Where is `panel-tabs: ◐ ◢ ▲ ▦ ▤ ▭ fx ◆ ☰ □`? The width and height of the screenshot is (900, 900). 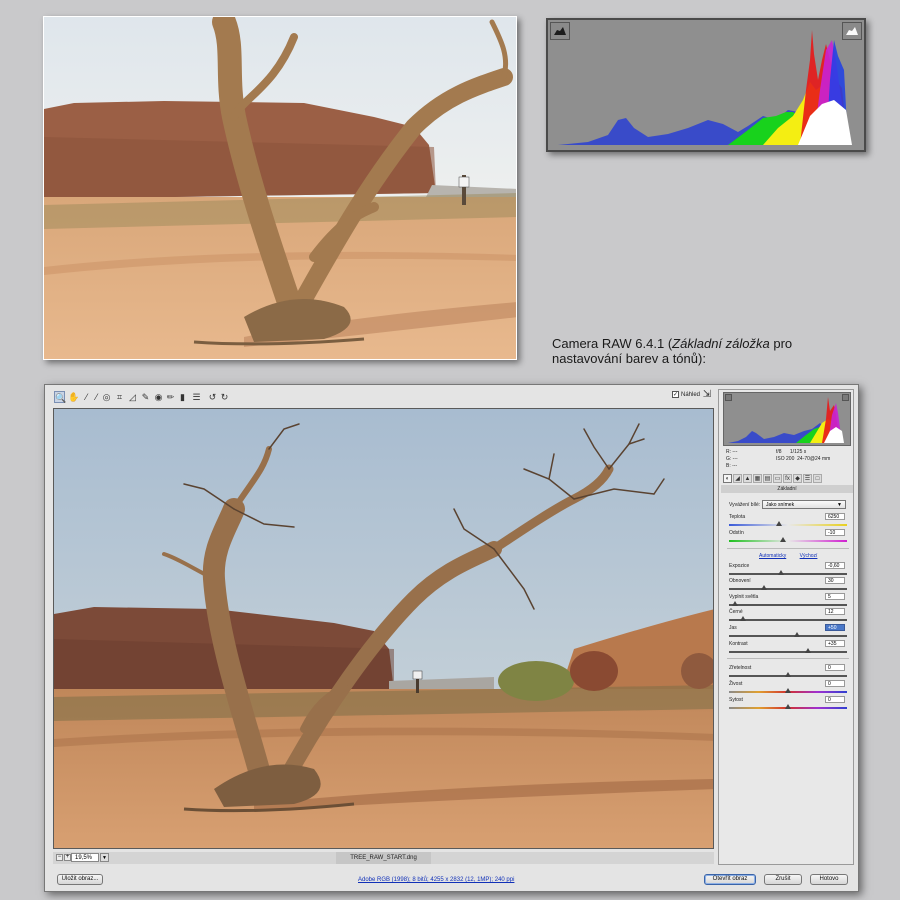
panel-tabs: ◐ ◢ ▲ ▦ ▤ ▭ fx ◆ ☰ □ is located at coordinates (787, 478).